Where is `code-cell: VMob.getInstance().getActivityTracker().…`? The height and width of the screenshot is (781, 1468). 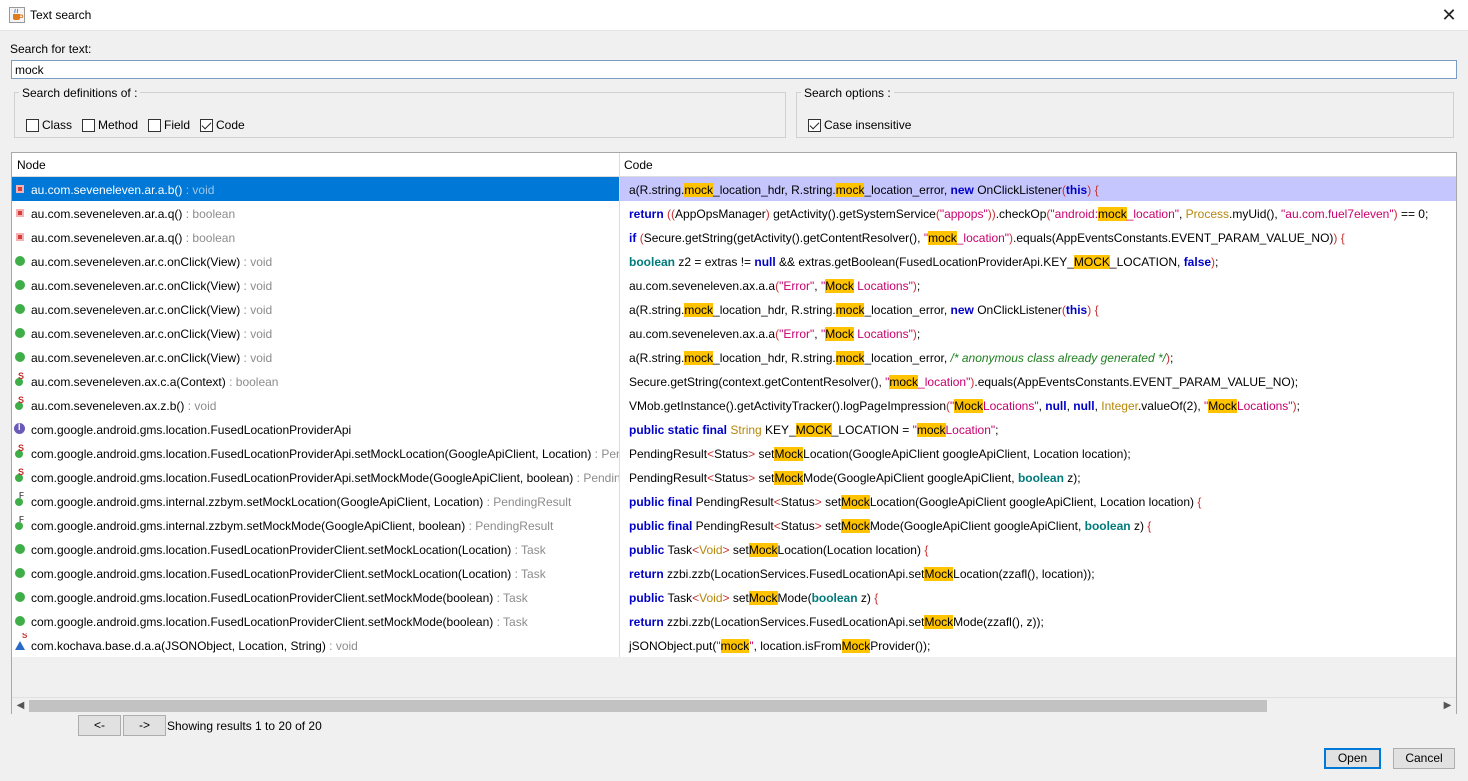
code-cell: VMob.getInstance().getActivityTracker().… is located at coordinates (1037, 405).